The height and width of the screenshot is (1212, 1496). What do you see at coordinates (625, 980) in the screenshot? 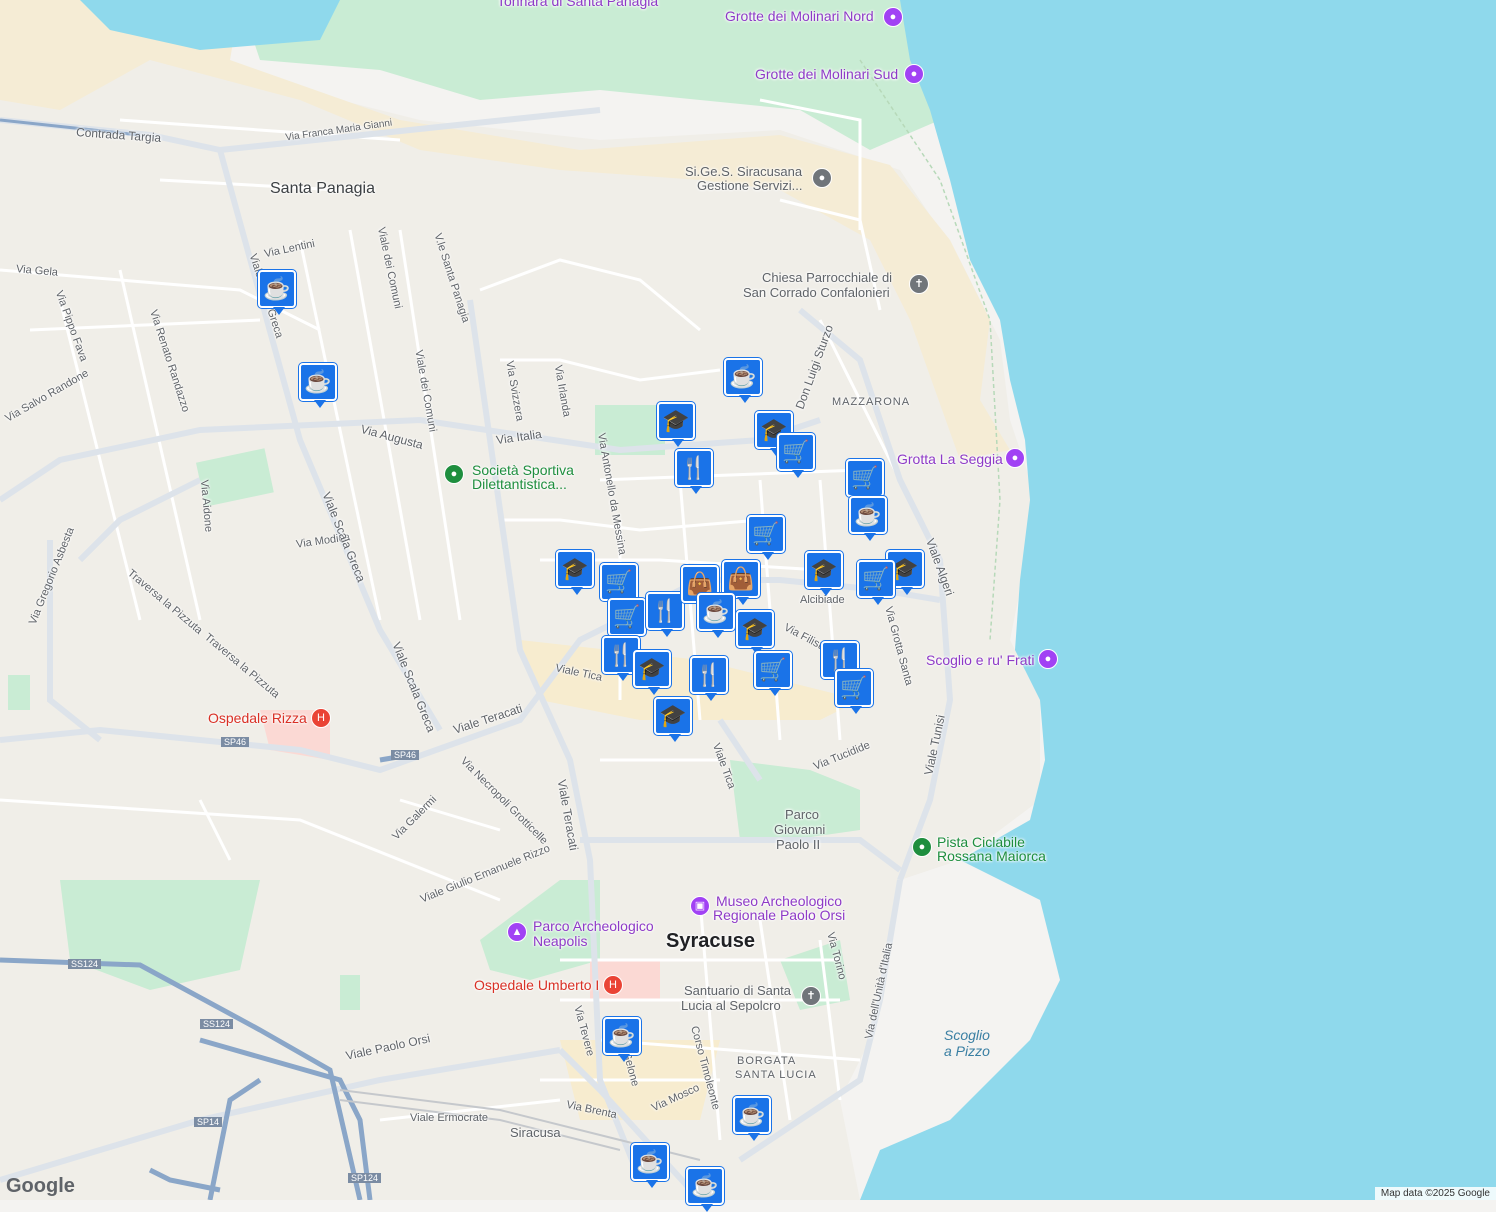
I see `hospital-area` at bounding box center [625, 980].